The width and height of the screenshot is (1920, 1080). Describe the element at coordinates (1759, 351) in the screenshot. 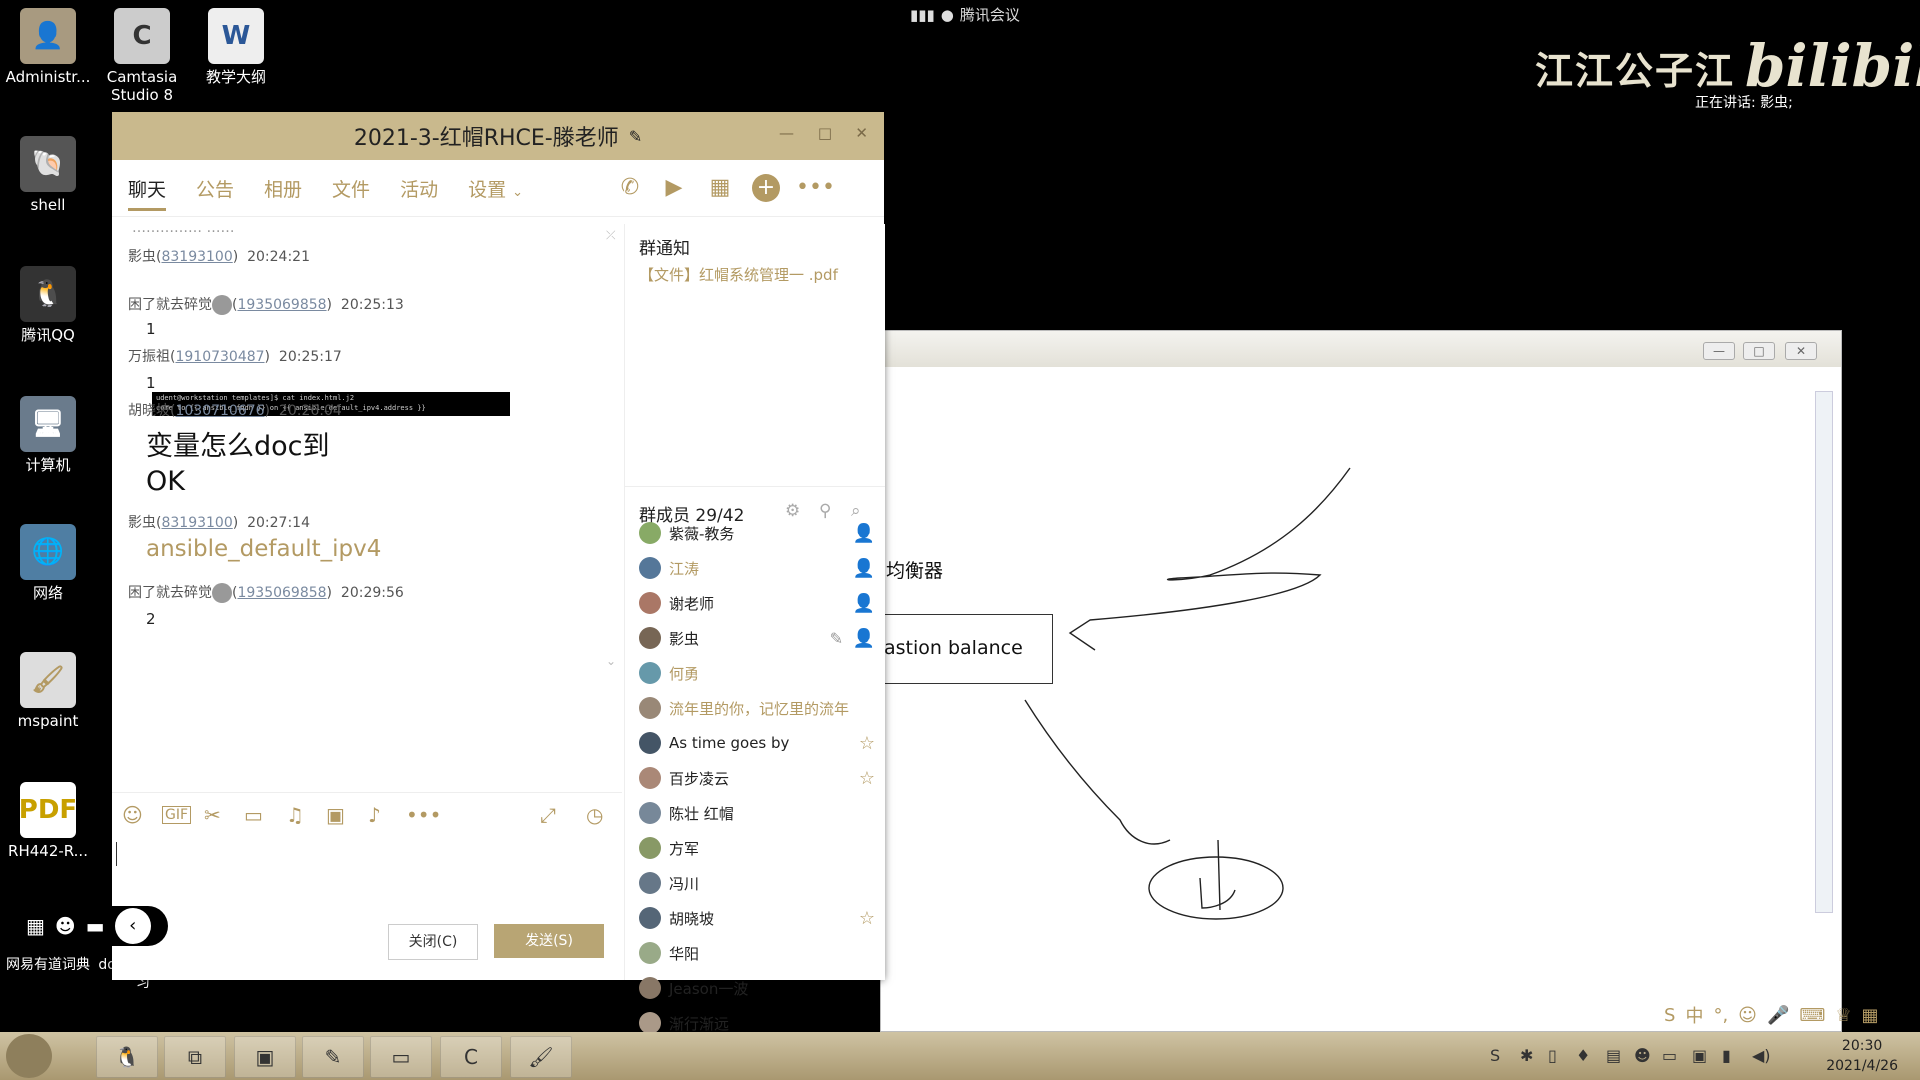

I see `maximize-button: □` at that location.